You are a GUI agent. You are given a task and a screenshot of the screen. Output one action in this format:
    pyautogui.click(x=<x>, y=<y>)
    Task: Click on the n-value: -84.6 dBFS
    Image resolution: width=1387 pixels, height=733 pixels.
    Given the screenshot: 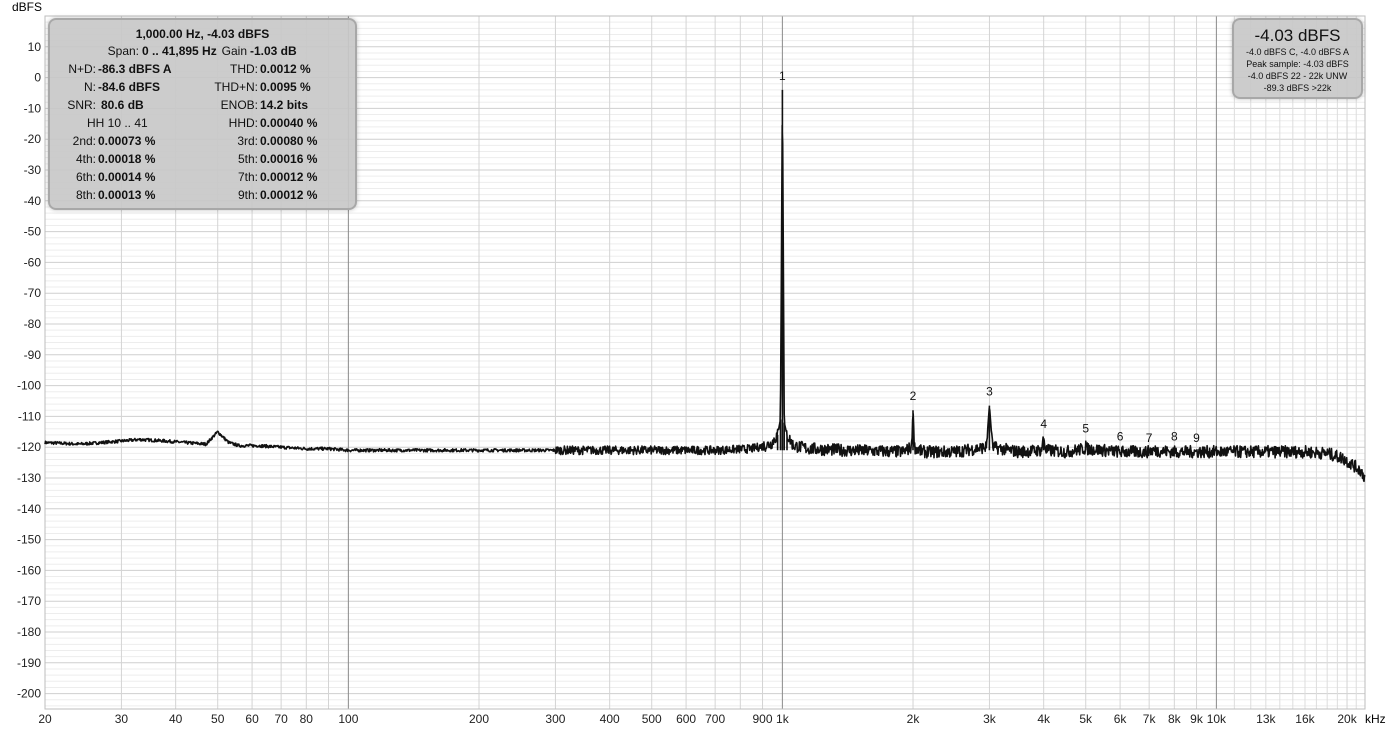 What is the action you would take?
    pyautogui.click(x=129, y=87)
    